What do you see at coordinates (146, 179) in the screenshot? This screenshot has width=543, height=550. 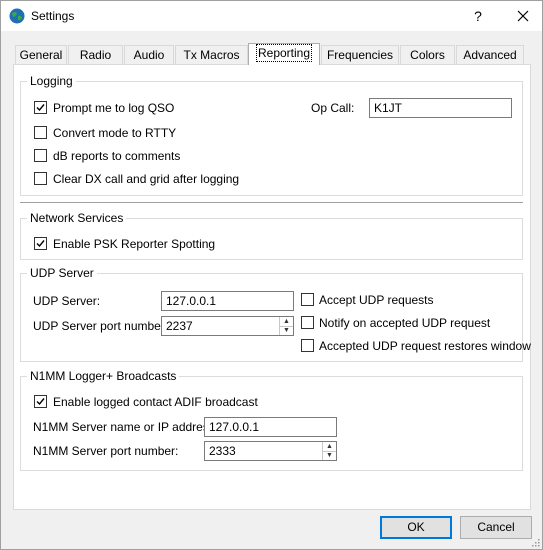 I see `clear-dx-label: Clear DX call and grid after logging` at bounding box center [146, 179].